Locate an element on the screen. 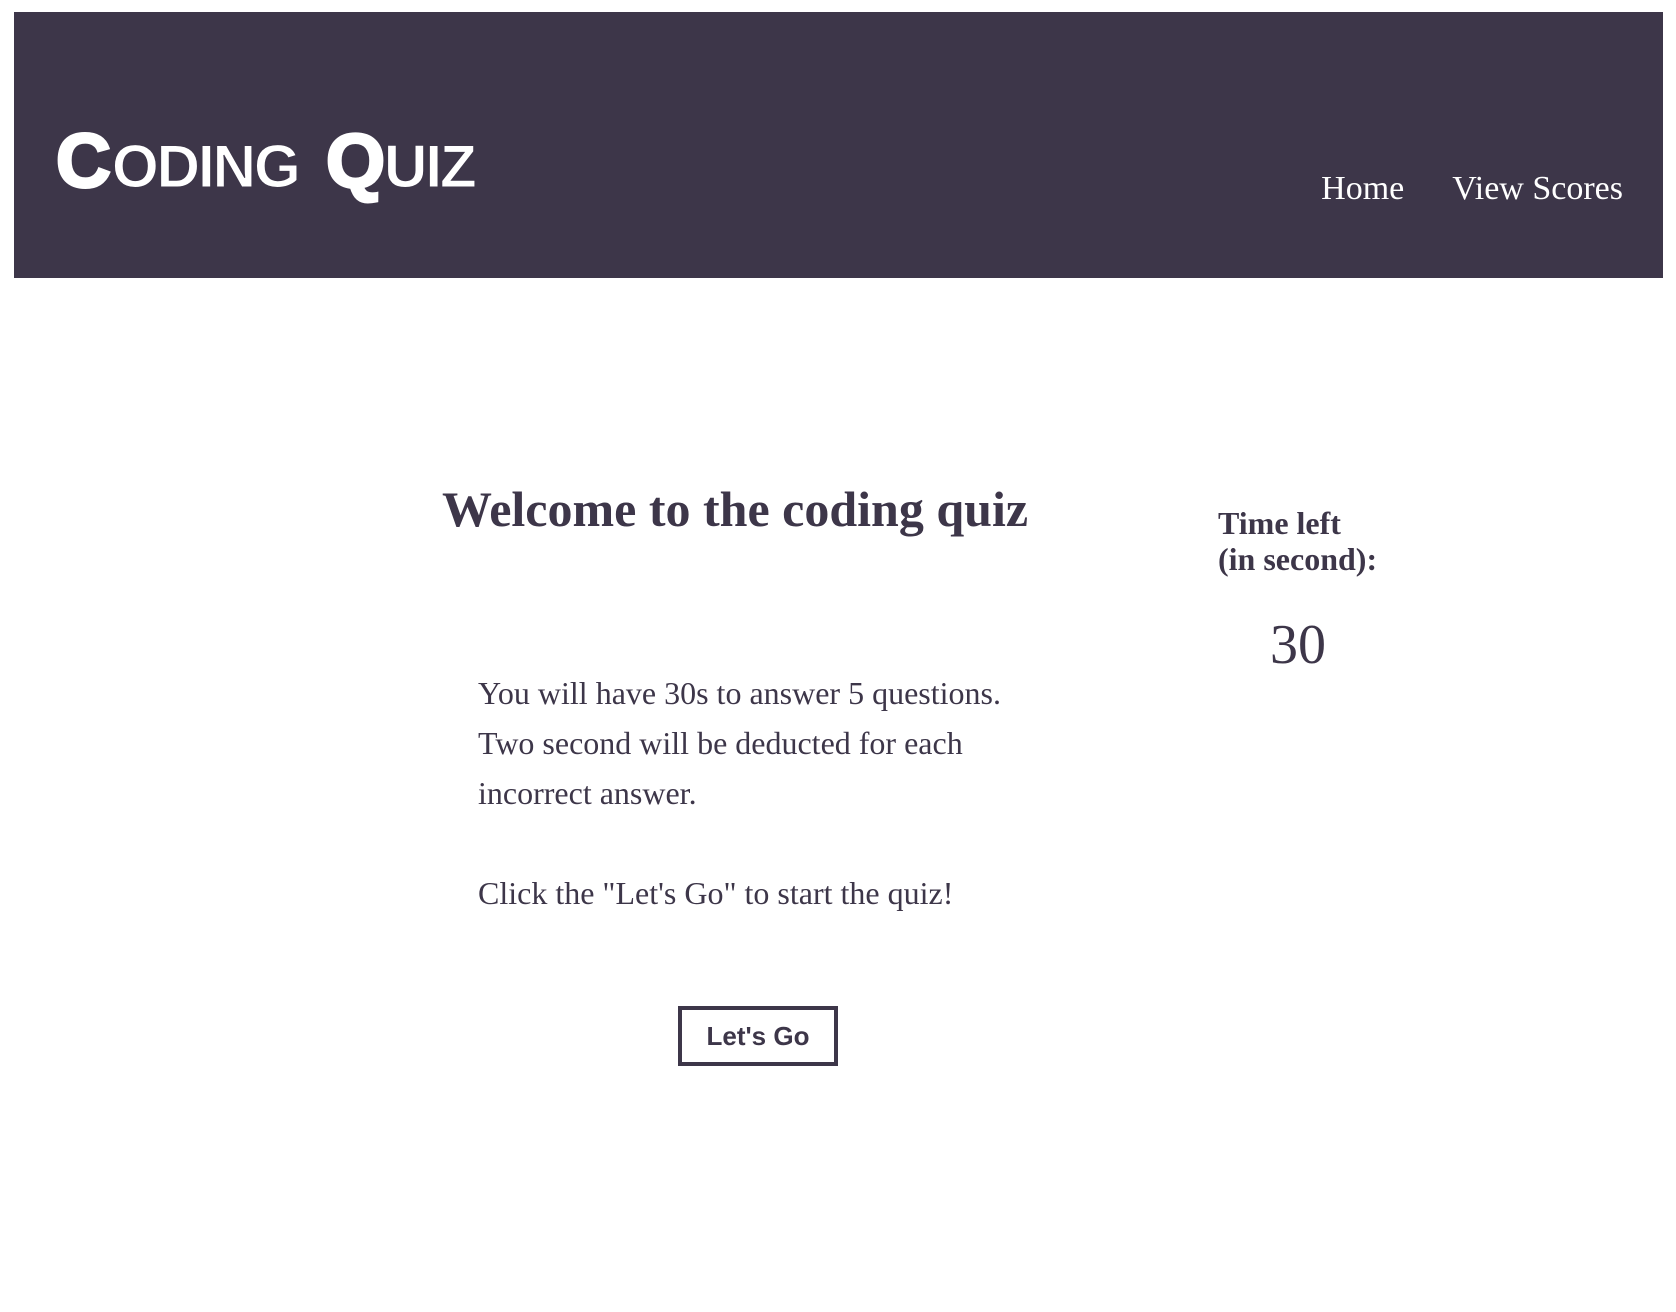 This screenshot has width=1676, height=1312. coding-quiz-logo: C ODING Q UIZ is located at coordinates (299, 157).